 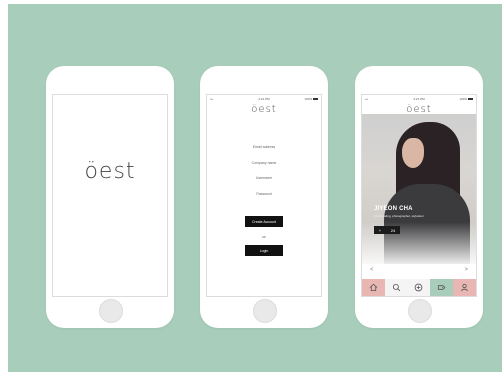 I want to click on photo-face, so click(x=413, y=153).